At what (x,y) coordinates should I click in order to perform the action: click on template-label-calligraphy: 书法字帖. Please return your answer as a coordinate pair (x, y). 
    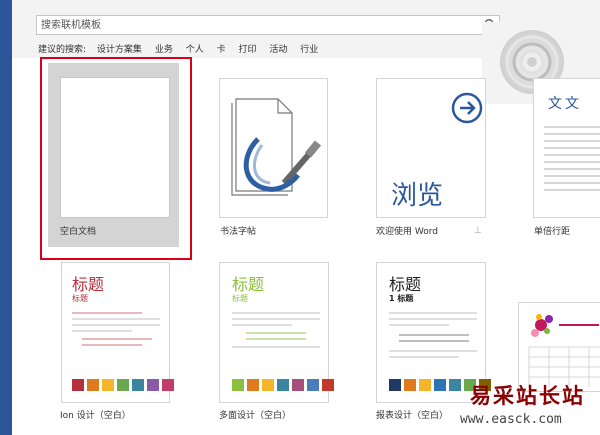
    Looking at the image, I should click on (238, 232).